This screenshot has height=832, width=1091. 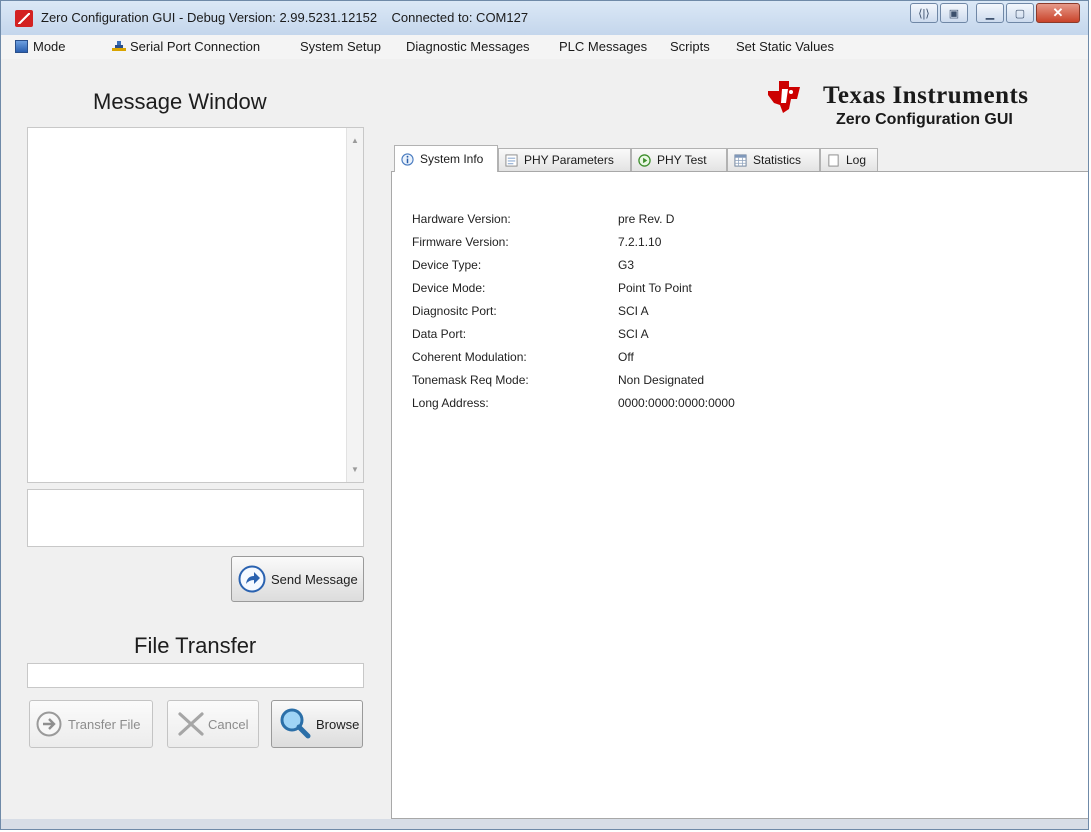 I want to click on tab-phy-parameters: PHY Parameters, so click(x=564, y=159).